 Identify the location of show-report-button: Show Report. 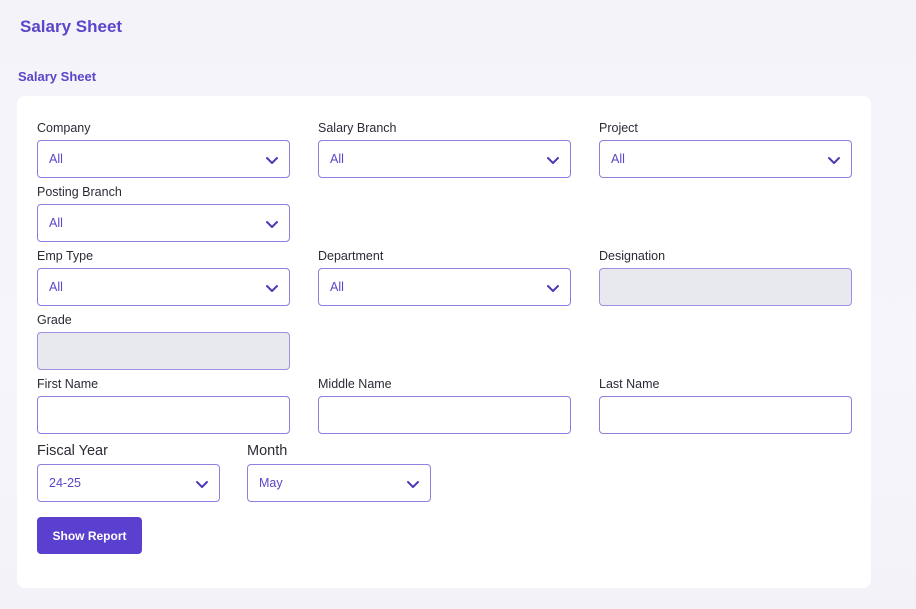
(89, 535).